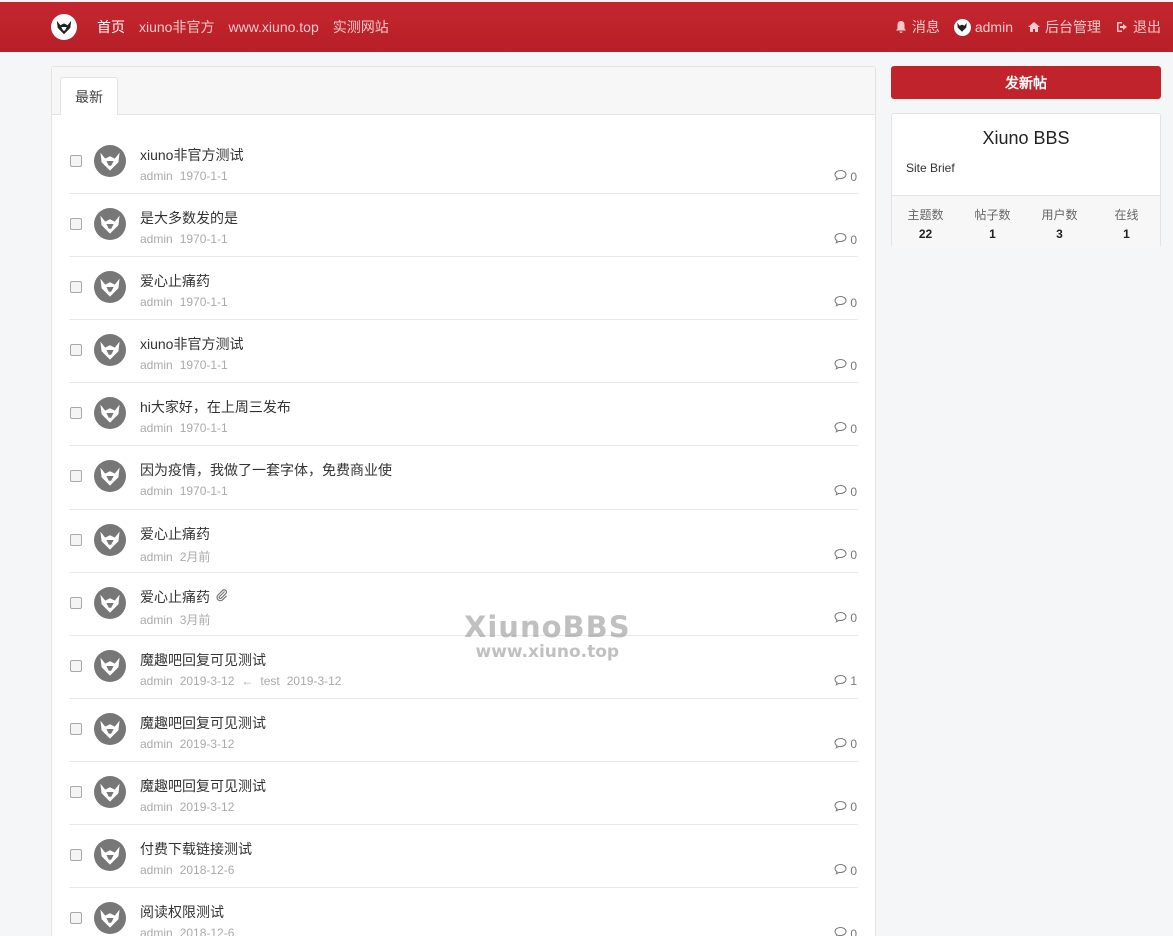 The image size is (1173, 936). I want to click on thread-subject-link: 付费下载链接测试, so click(196, 849).